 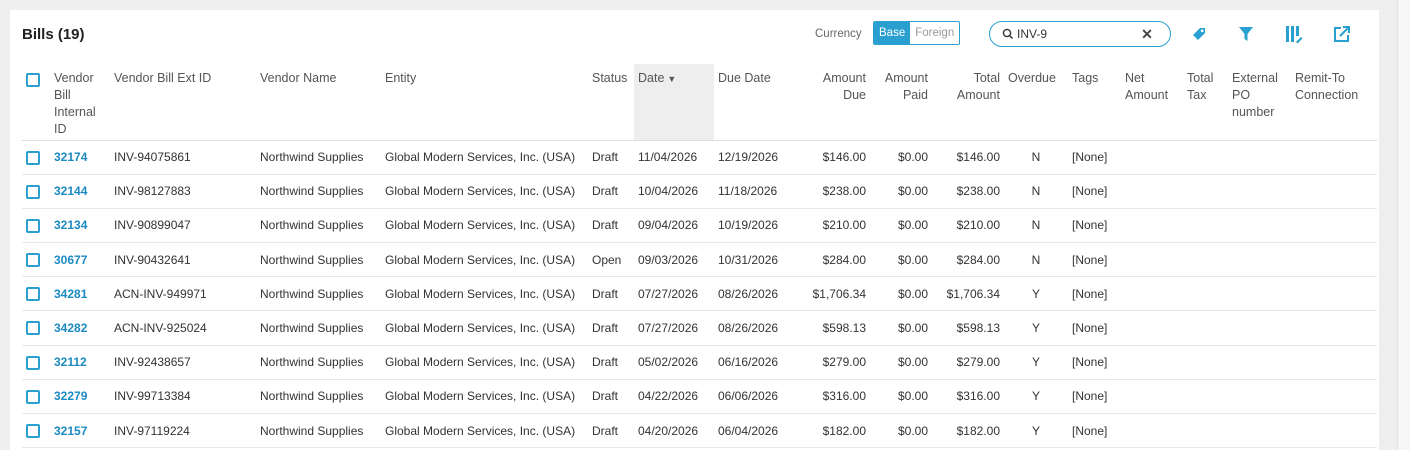 What do you see at coordinates (80, 191) in the screenshot?
I see `internal-id-link: 32144` at bounding box center [80, 191].